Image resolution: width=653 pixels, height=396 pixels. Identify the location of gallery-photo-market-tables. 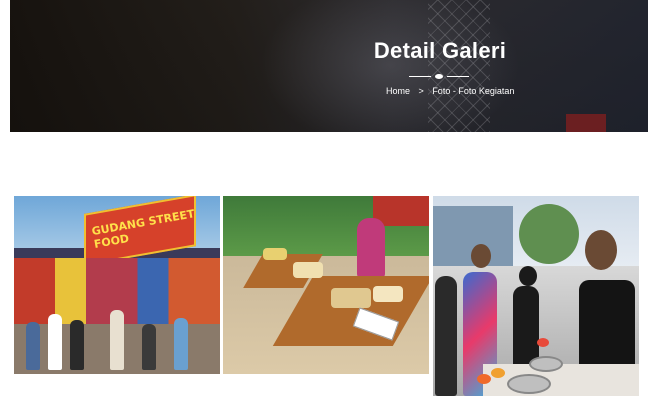
(326, 285).